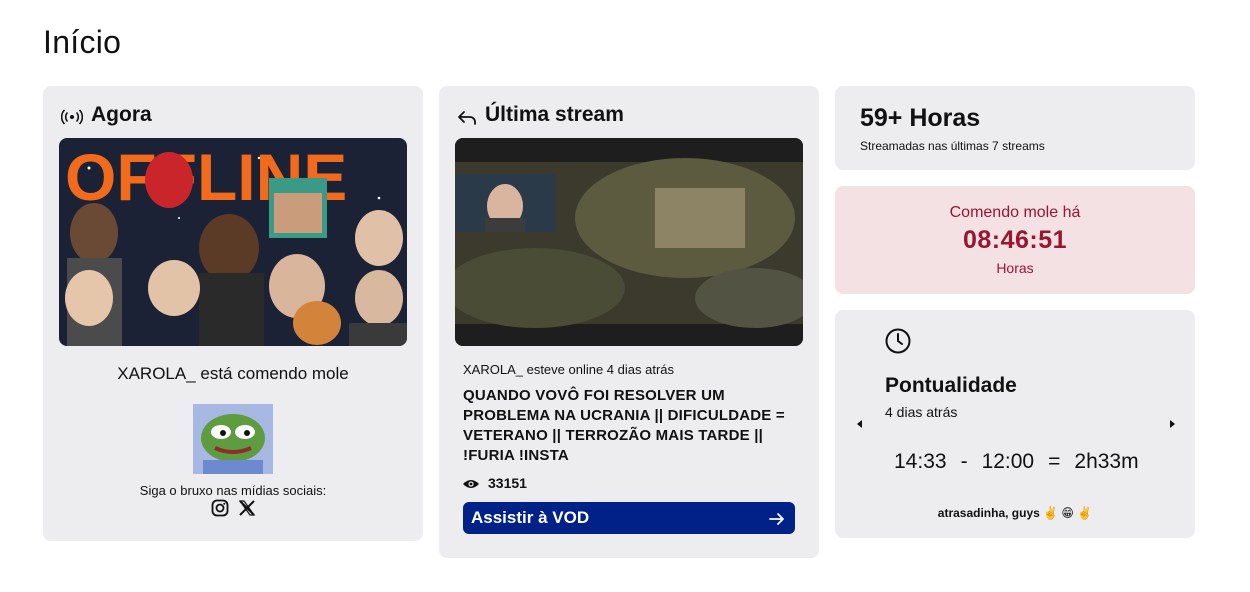 The width and height of the screenshot is (1250, 592). I want to click on pepe-emote-image, so click(233, 439).